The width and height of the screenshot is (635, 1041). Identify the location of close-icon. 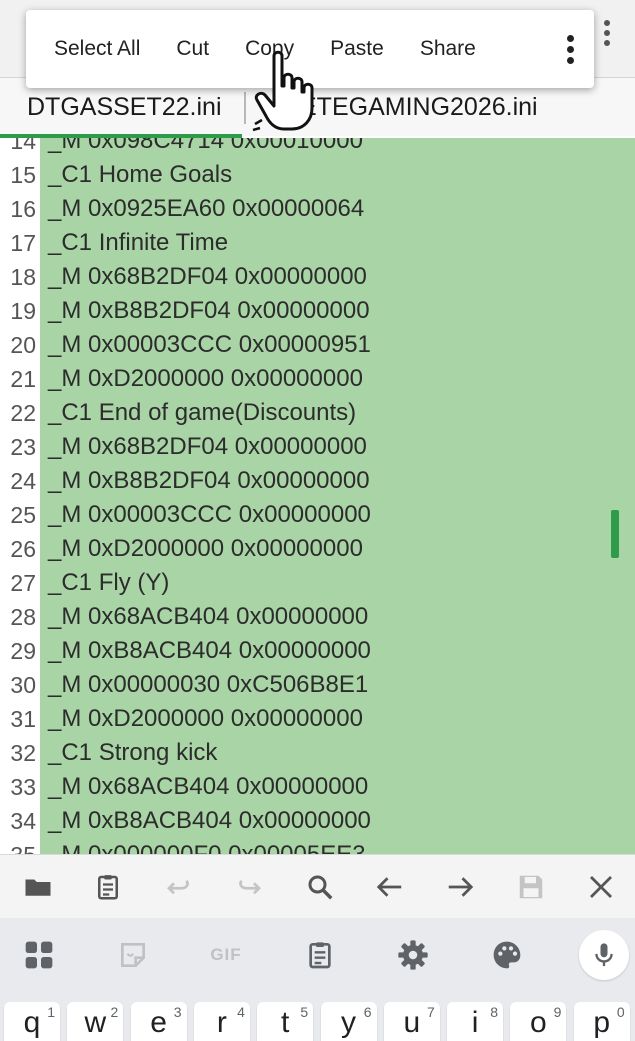
(601, 887).